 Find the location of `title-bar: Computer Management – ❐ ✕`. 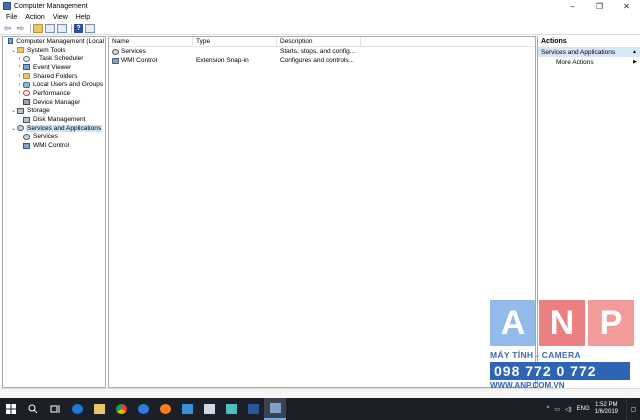

title-bar: Computer Management – ❐ ✕ is located at coordinates (320, 6).